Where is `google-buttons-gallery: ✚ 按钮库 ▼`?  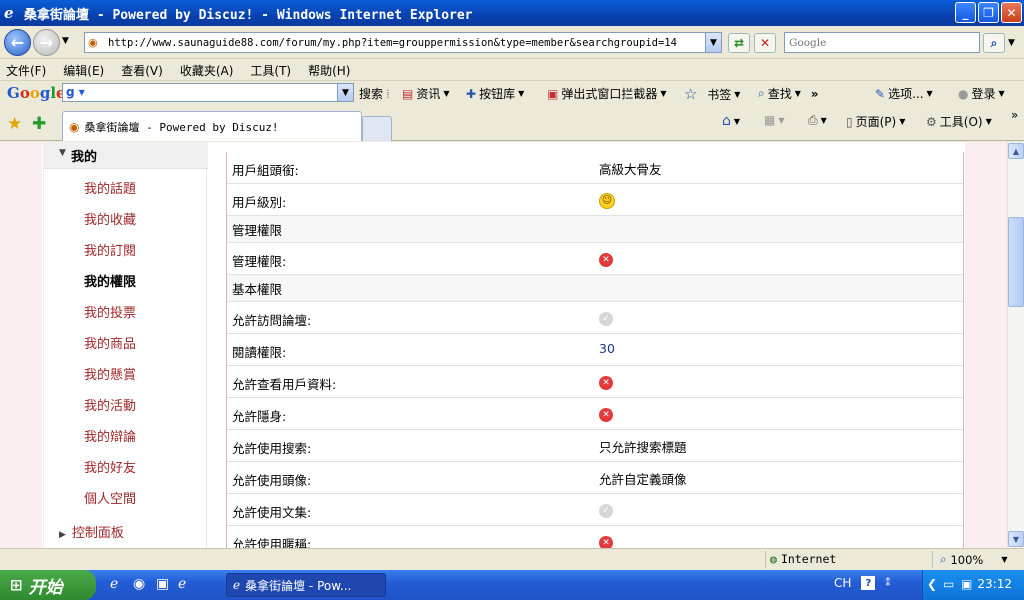
google-buttons-gallery: ✚ 按钮库 ▼ is located at coordinates (495, 93).